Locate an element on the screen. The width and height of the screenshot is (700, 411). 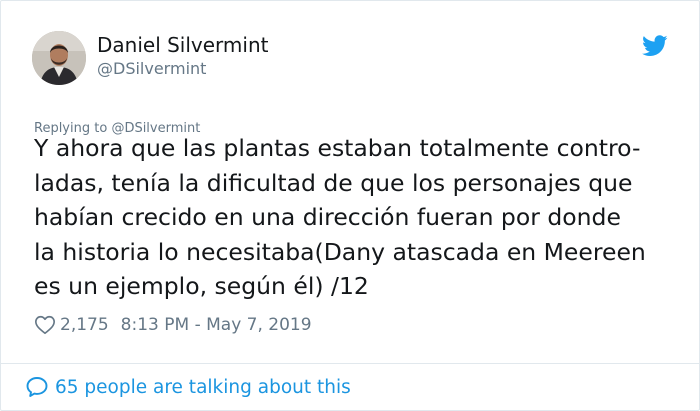
speech-bubble-icon is located at coordinates (37, 387).